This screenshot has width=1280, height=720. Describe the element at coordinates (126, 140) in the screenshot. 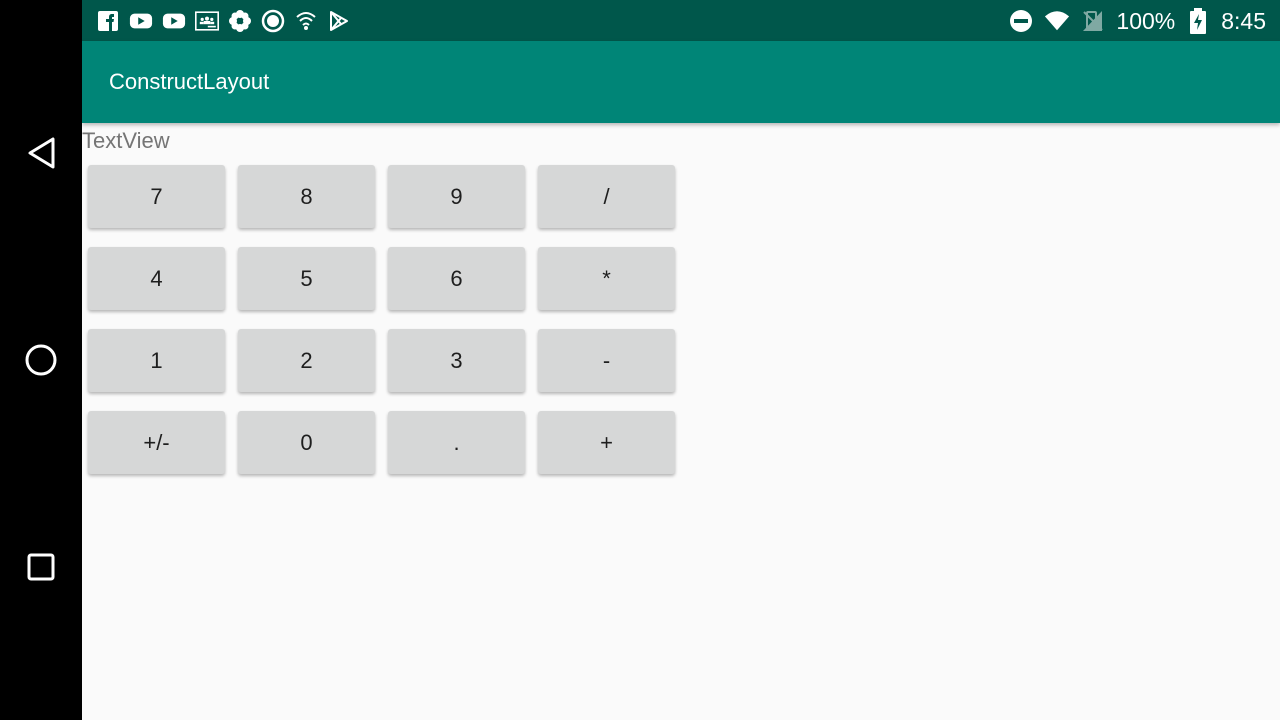

I see `display-textview: TextView` at that location.